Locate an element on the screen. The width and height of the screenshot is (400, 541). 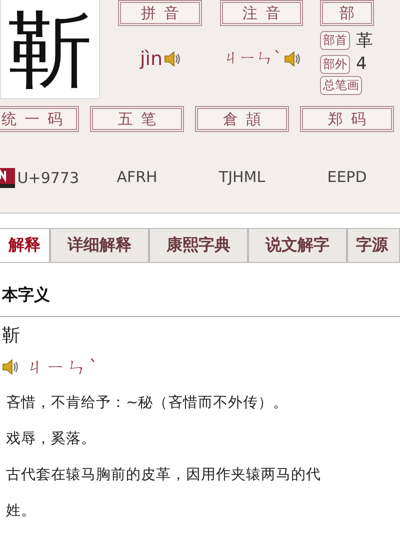
definition-text: 吝惜，不肯给予：~秘（吝惜而不外传）。 is located at coordinates (148, 403).